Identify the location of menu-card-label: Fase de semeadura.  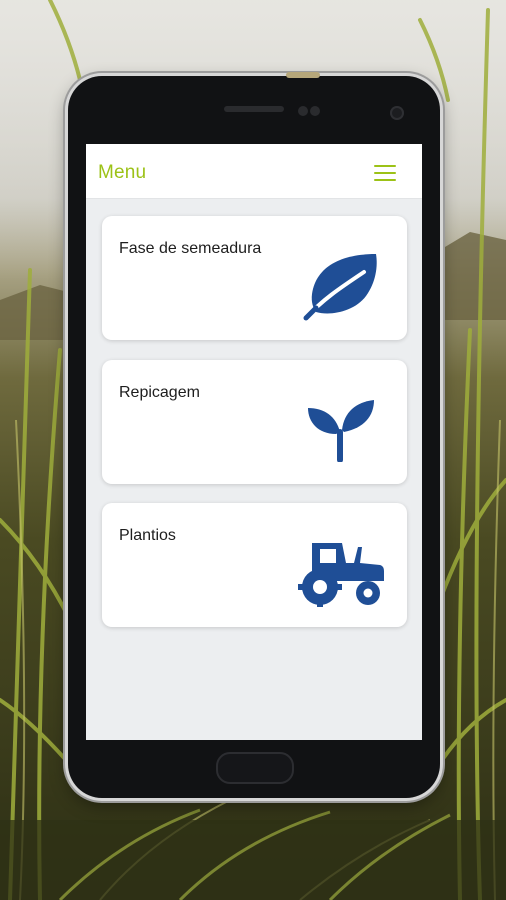
(190, 248).